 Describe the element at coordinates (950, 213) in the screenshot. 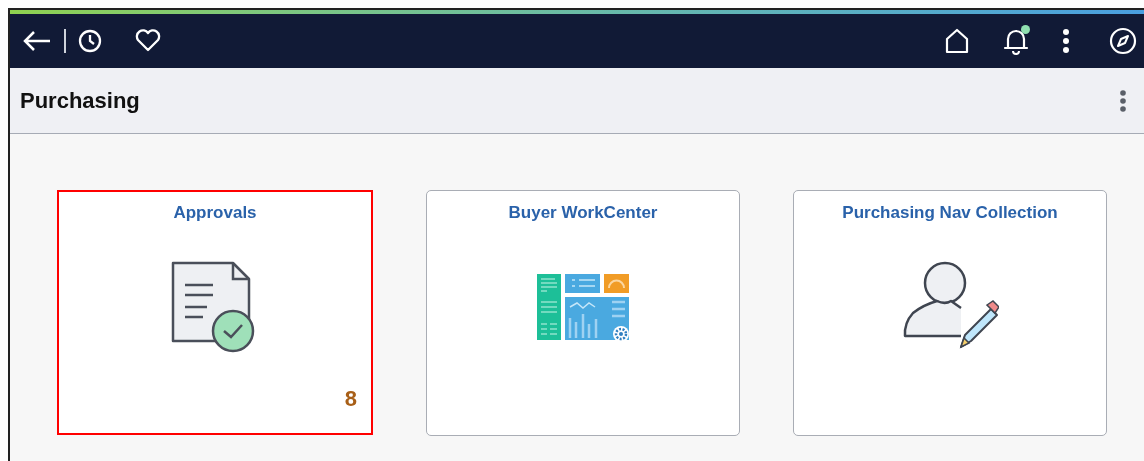

I see `tile-title: Purchasing Nav Collection` at that location.